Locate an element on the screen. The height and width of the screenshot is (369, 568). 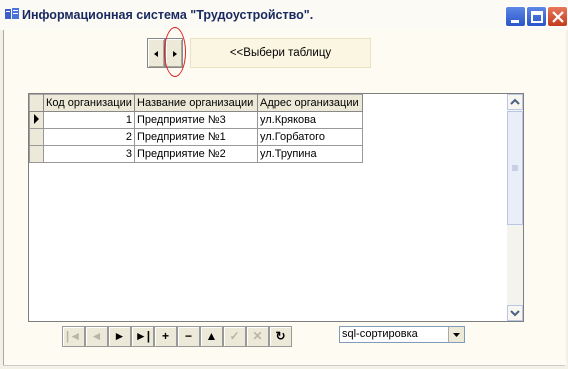
choose-table-label: <<Выбери таблицу is located at coordinates (280, 53).